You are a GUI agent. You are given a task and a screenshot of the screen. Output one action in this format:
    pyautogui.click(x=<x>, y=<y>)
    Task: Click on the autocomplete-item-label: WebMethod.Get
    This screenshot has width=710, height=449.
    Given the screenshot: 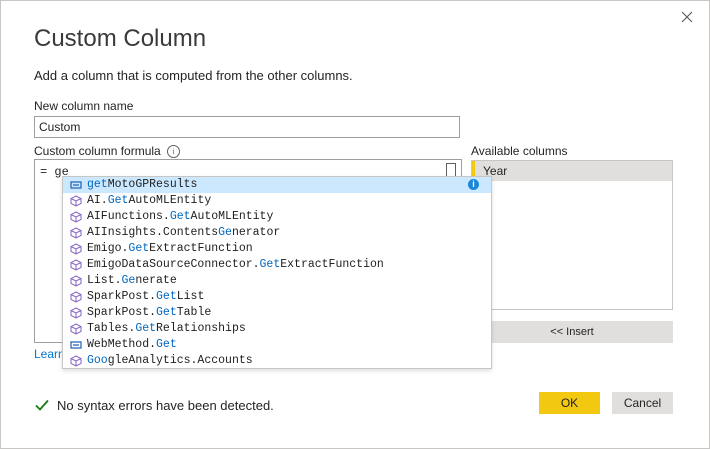 What is the action you would take?
    pyautogui.click(x=132, y=344)
    